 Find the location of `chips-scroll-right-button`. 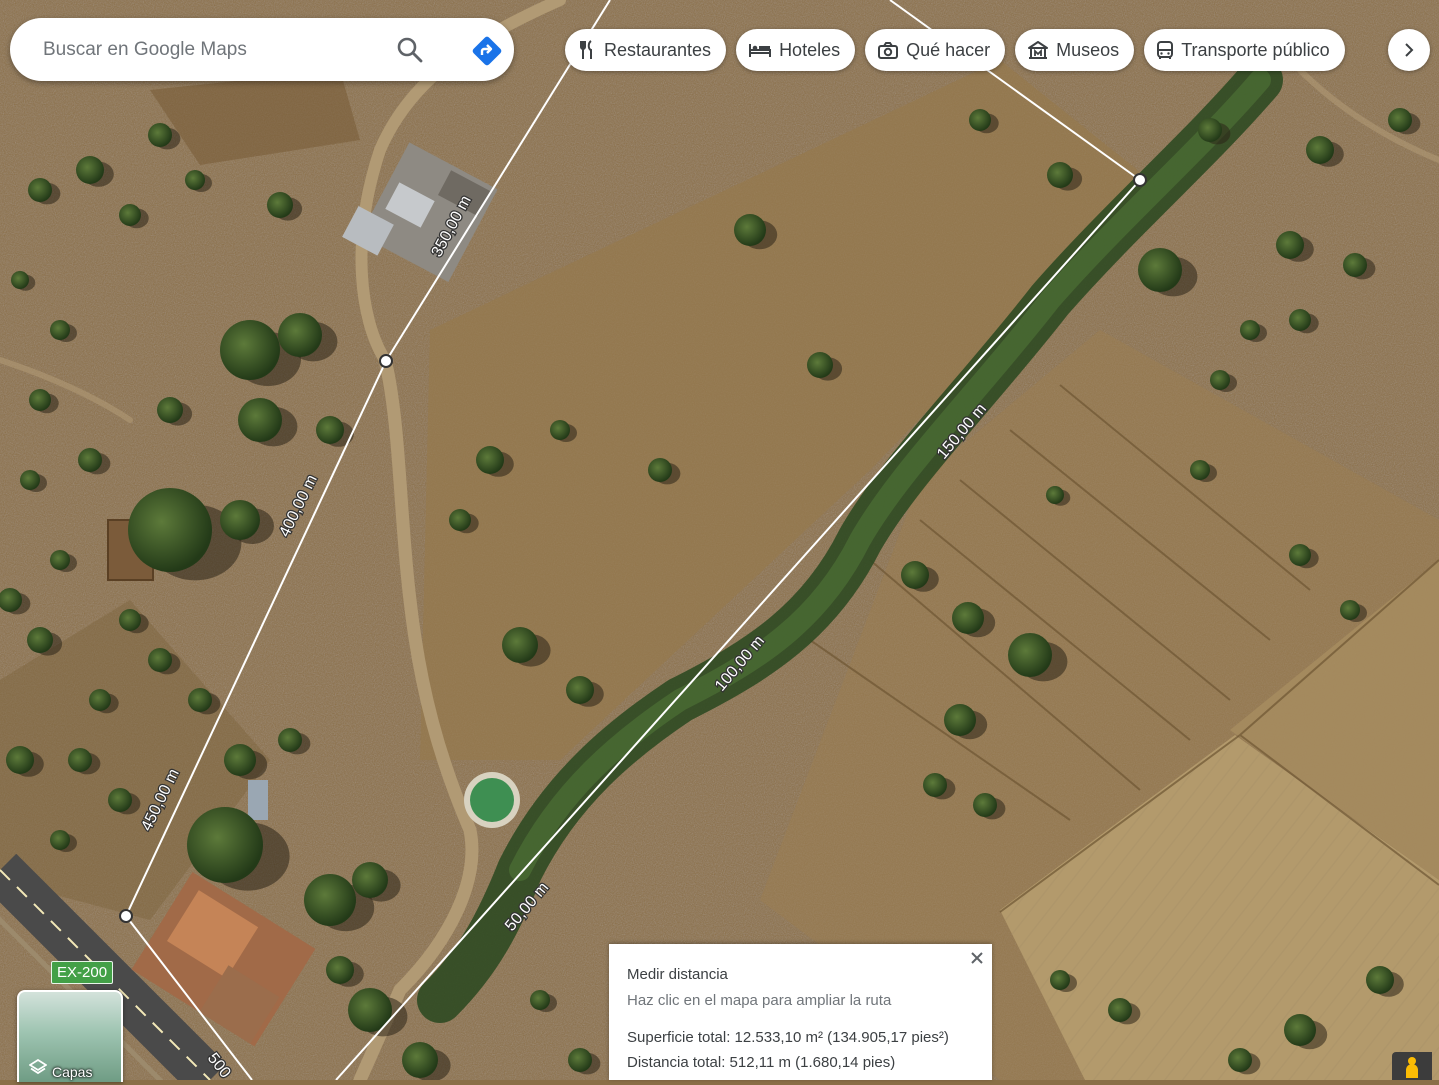

chips-scroll-right-button is located at coordinates (1409, 50).